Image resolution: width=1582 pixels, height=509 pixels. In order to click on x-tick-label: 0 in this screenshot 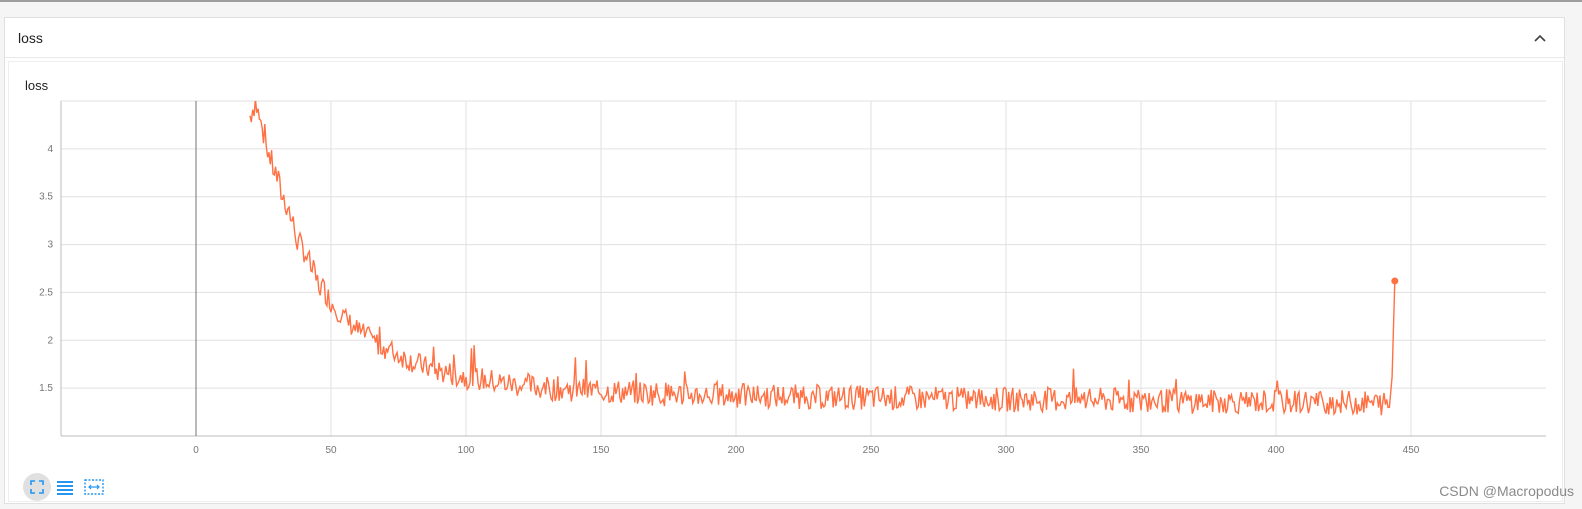, I will do `click(196, 450)`.